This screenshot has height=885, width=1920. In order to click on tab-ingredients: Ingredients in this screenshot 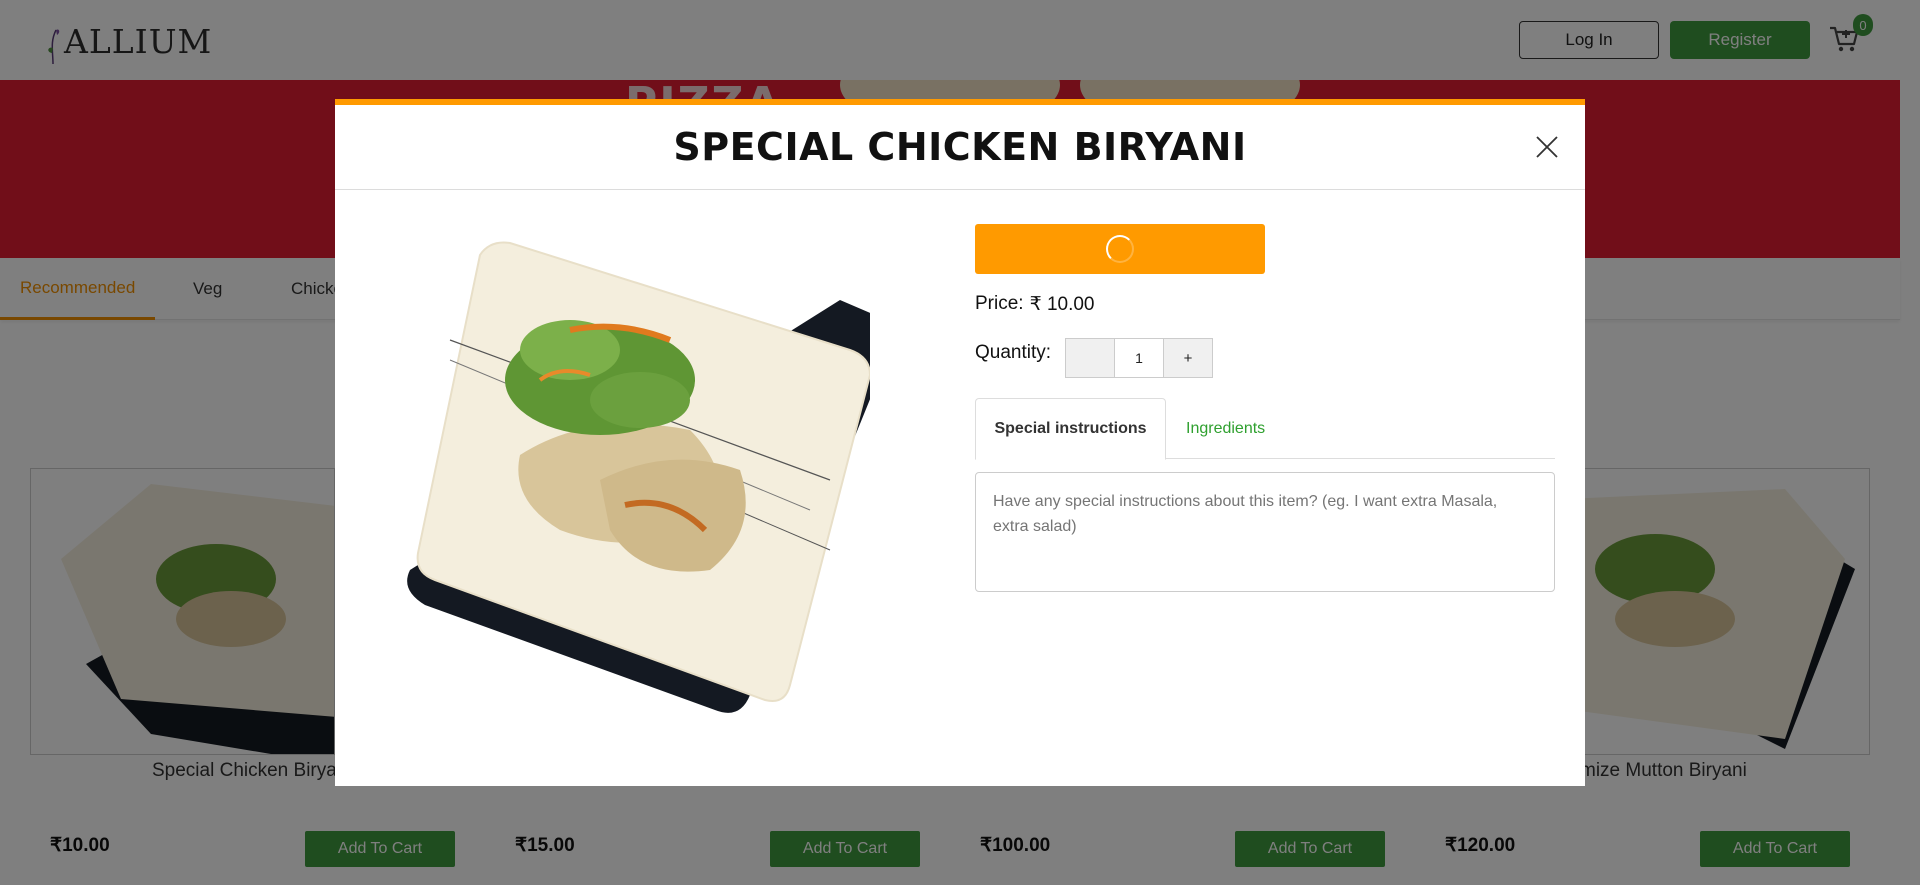, I will do `click(1225, 428)`.